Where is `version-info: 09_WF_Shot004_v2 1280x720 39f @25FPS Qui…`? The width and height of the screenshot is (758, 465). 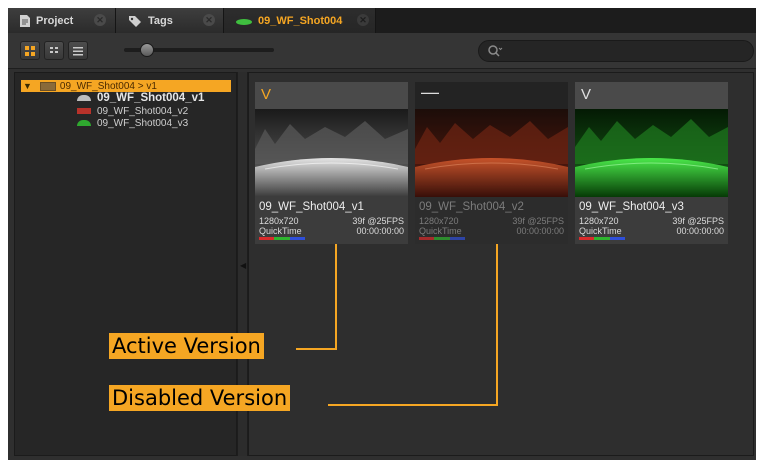 version-info: 09_WF_Shot004_v2 1280x720 39f @25FPS Qui… is located at coordinates (491, 220).